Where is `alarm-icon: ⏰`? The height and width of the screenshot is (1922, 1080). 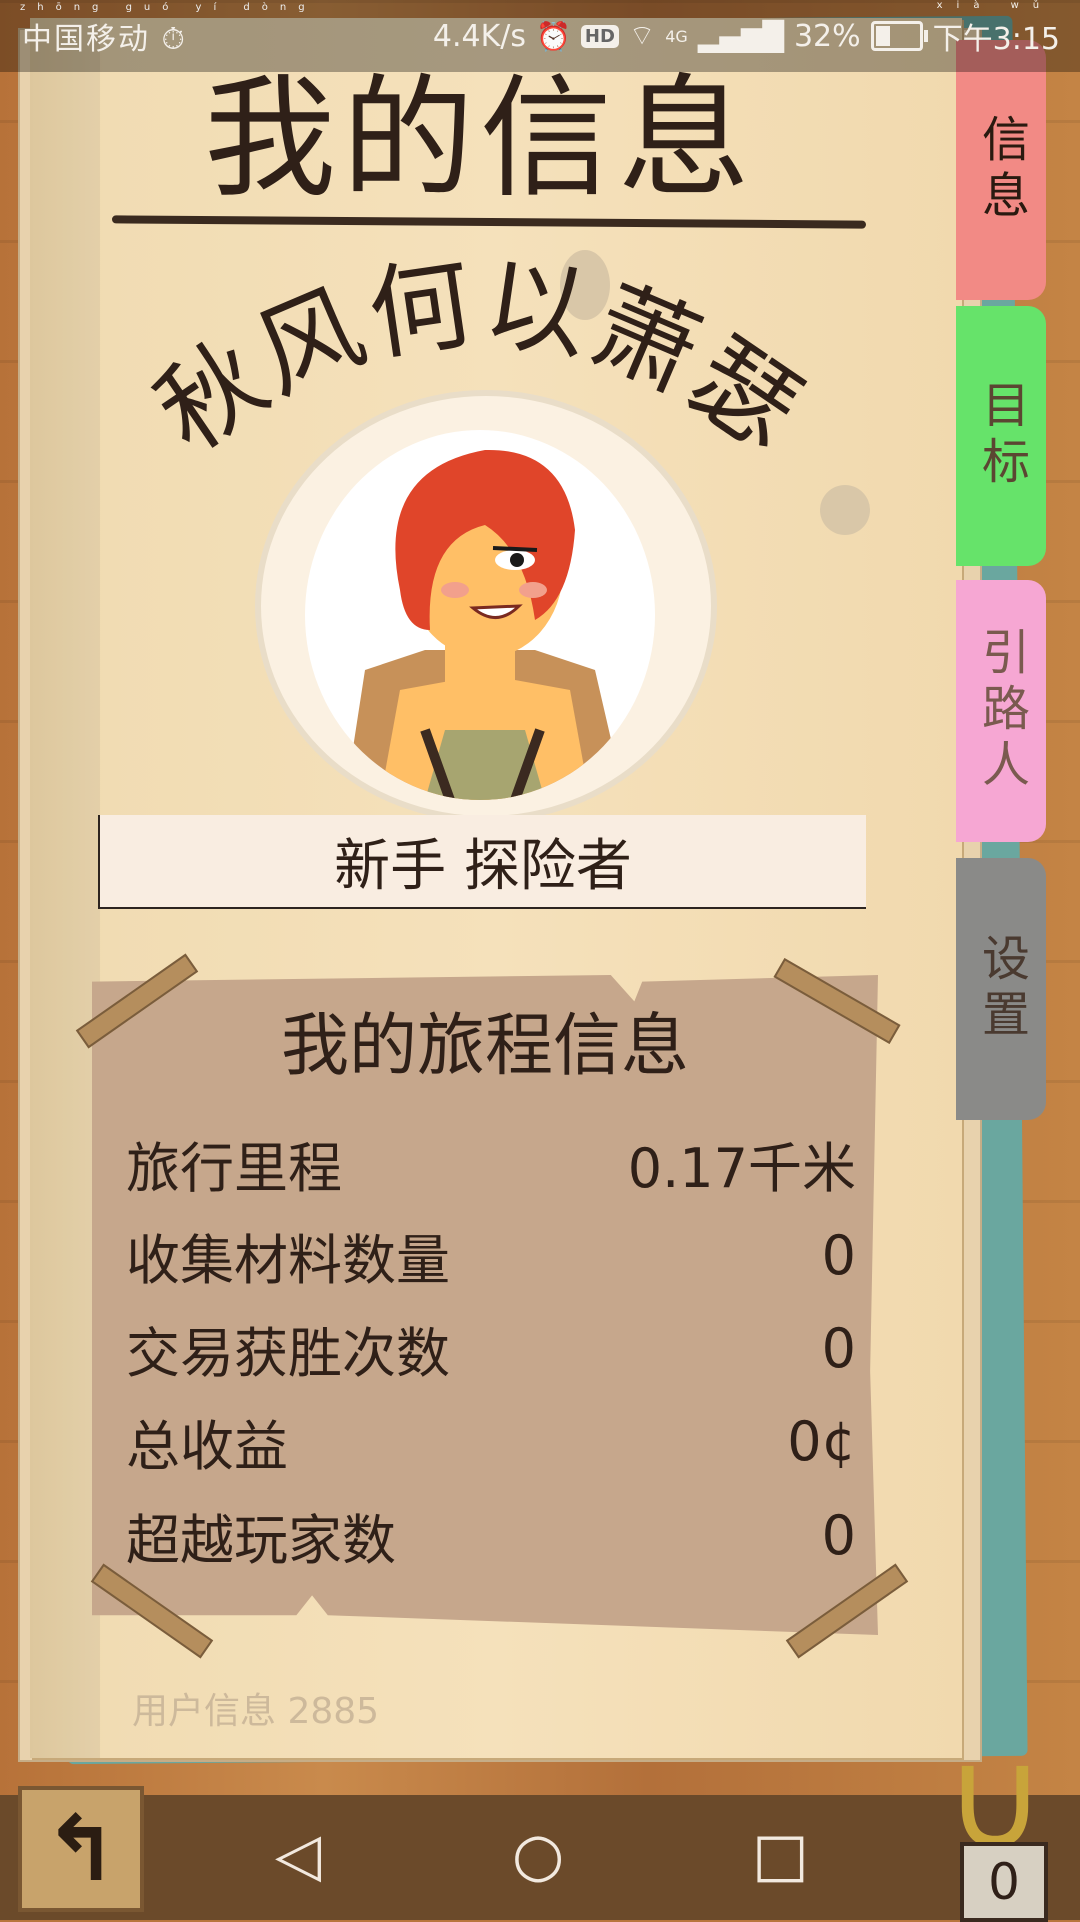 alarm-icon: ⏰ is located at coordinates (553, 36).